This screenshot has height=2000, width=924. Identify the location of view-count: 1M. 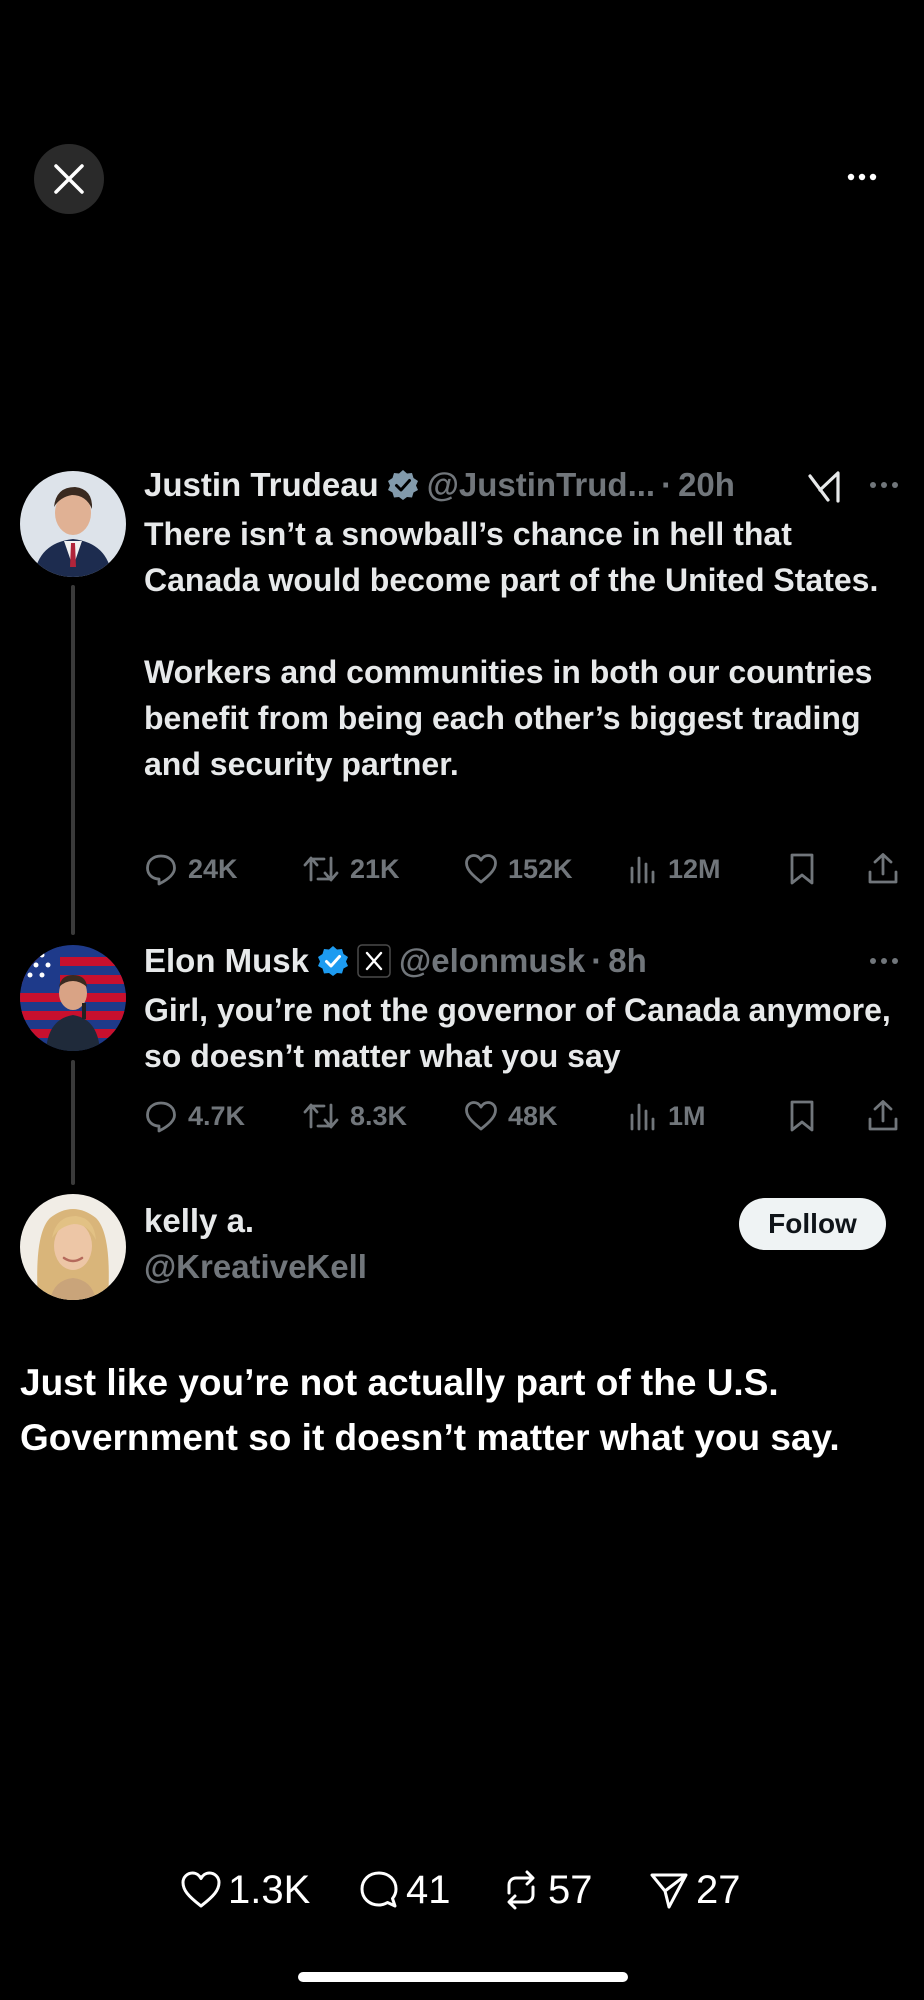
(687, 1115).